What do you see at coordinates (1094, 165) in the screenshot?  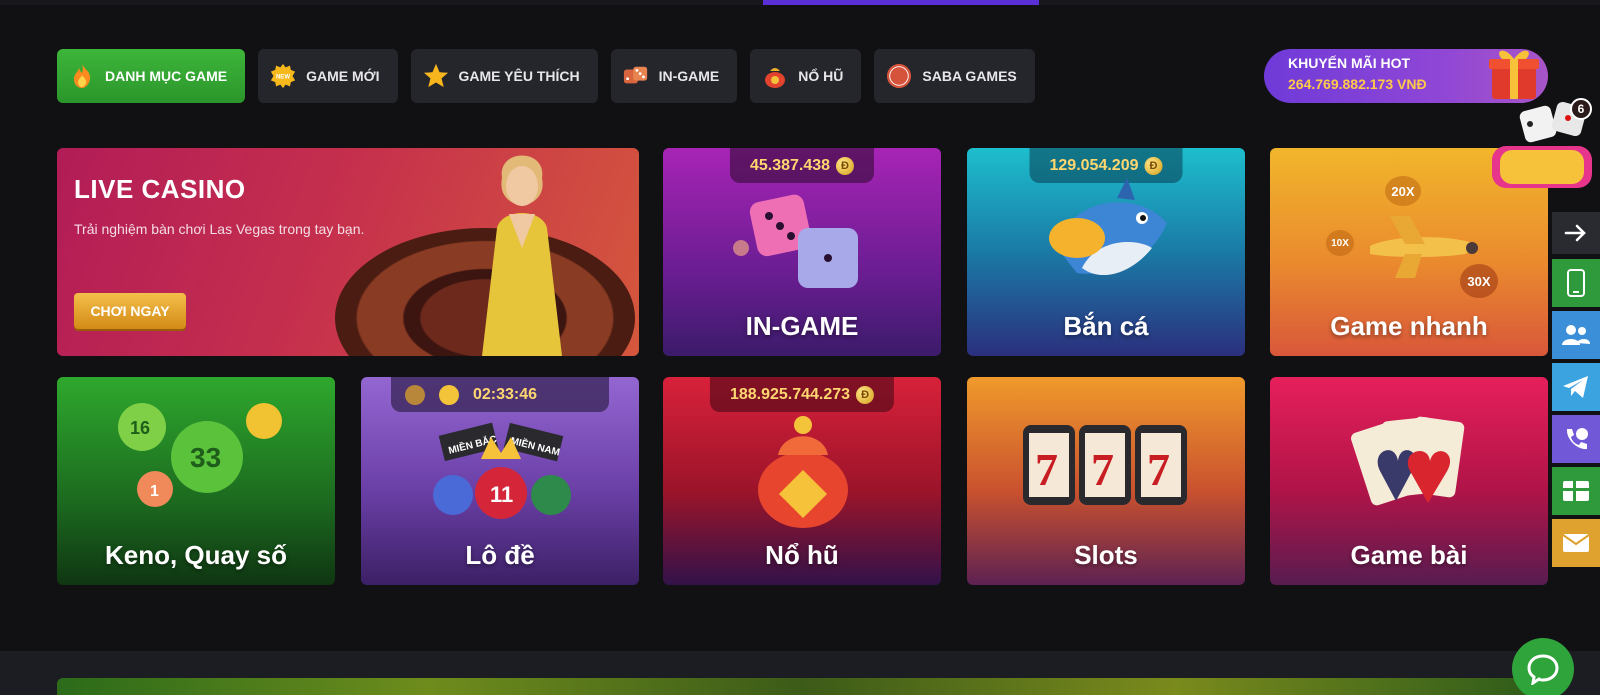 I see `jackpot-value: 129.054.209` at bounding box center [1094, 165].